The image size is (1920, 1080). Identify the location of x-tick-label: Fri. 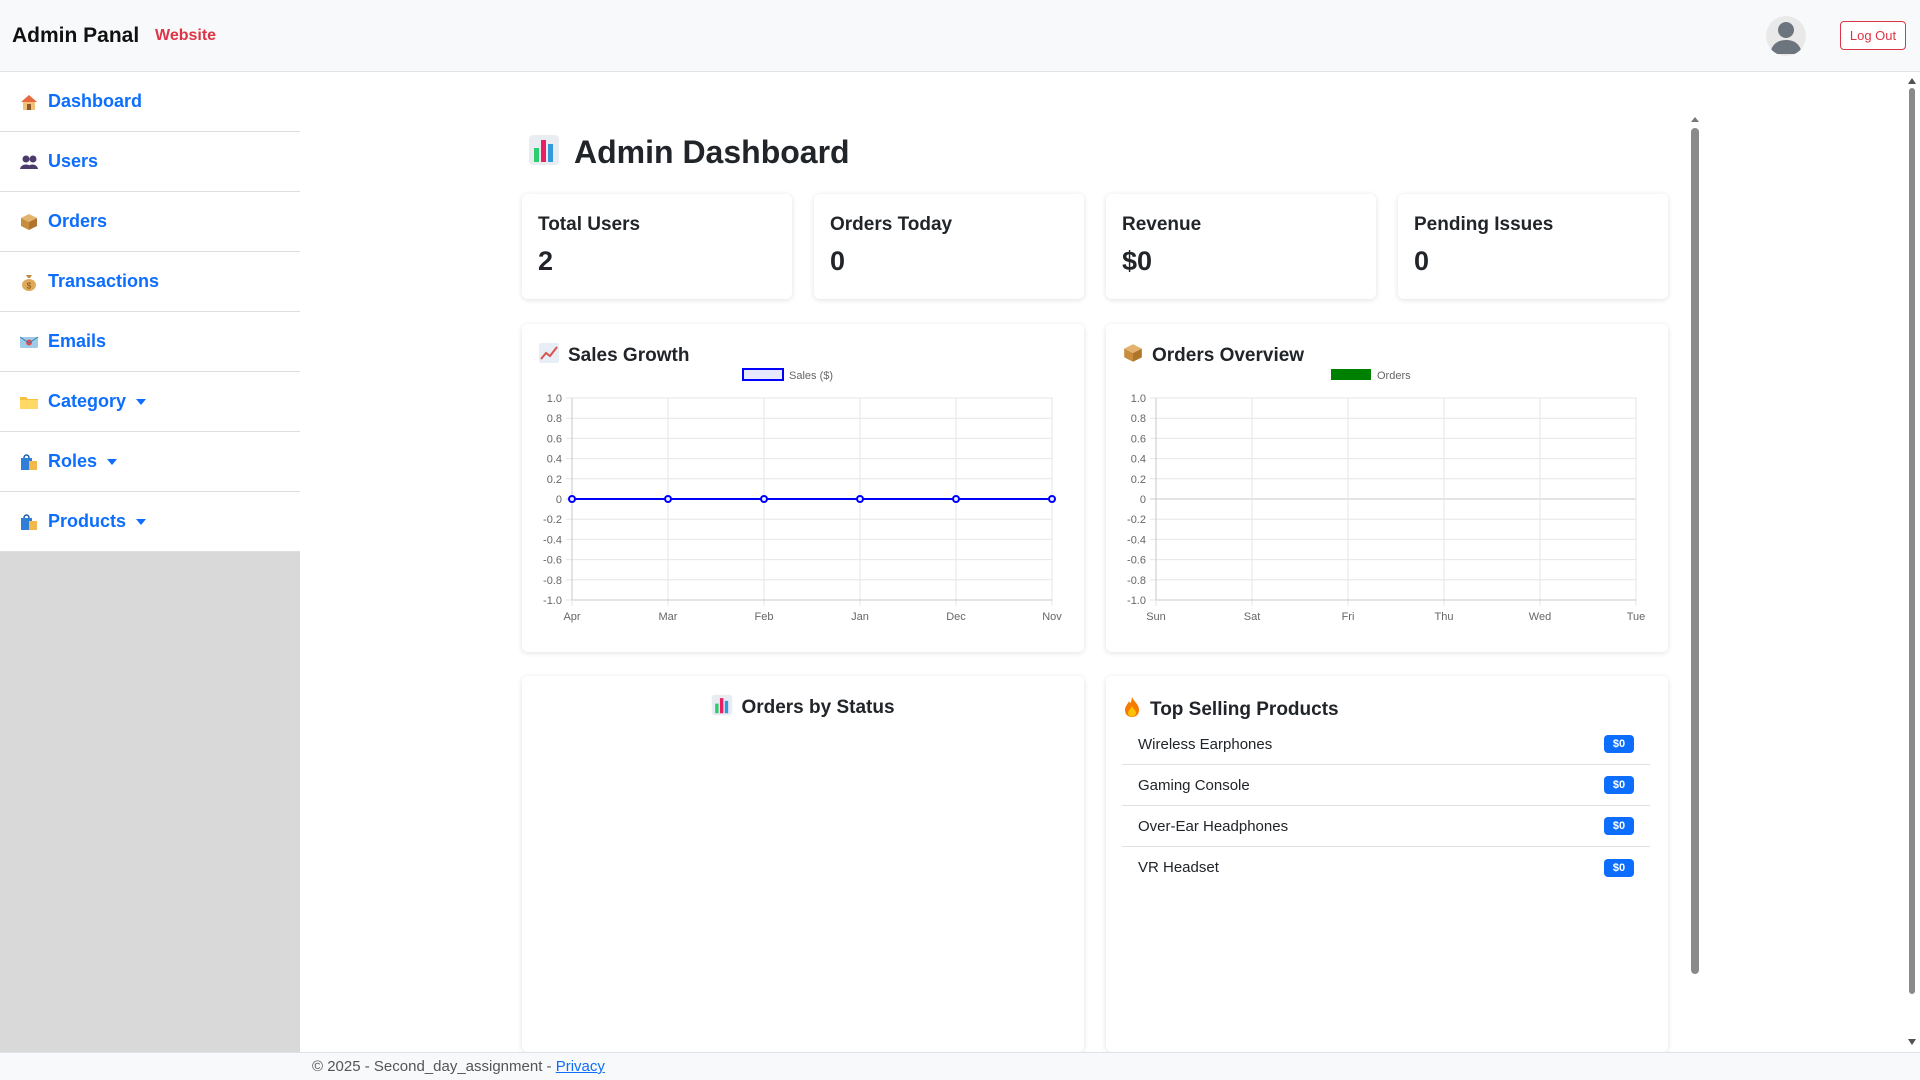
(1348, 617).